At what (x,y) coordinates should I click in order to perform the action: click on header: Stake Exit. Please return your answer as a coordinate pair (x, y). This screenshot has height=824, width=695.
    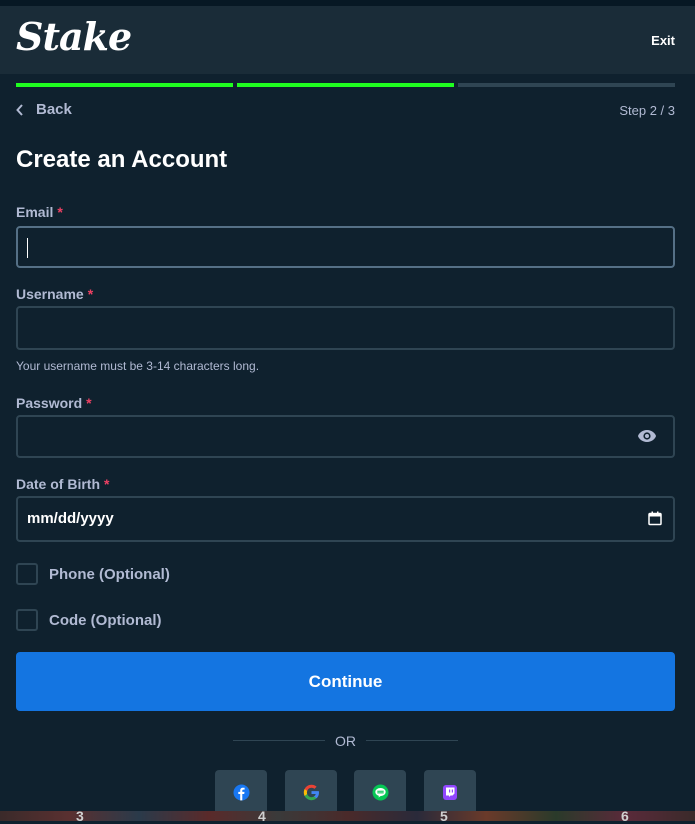
    Looking at the image, I should click on (347, 40).